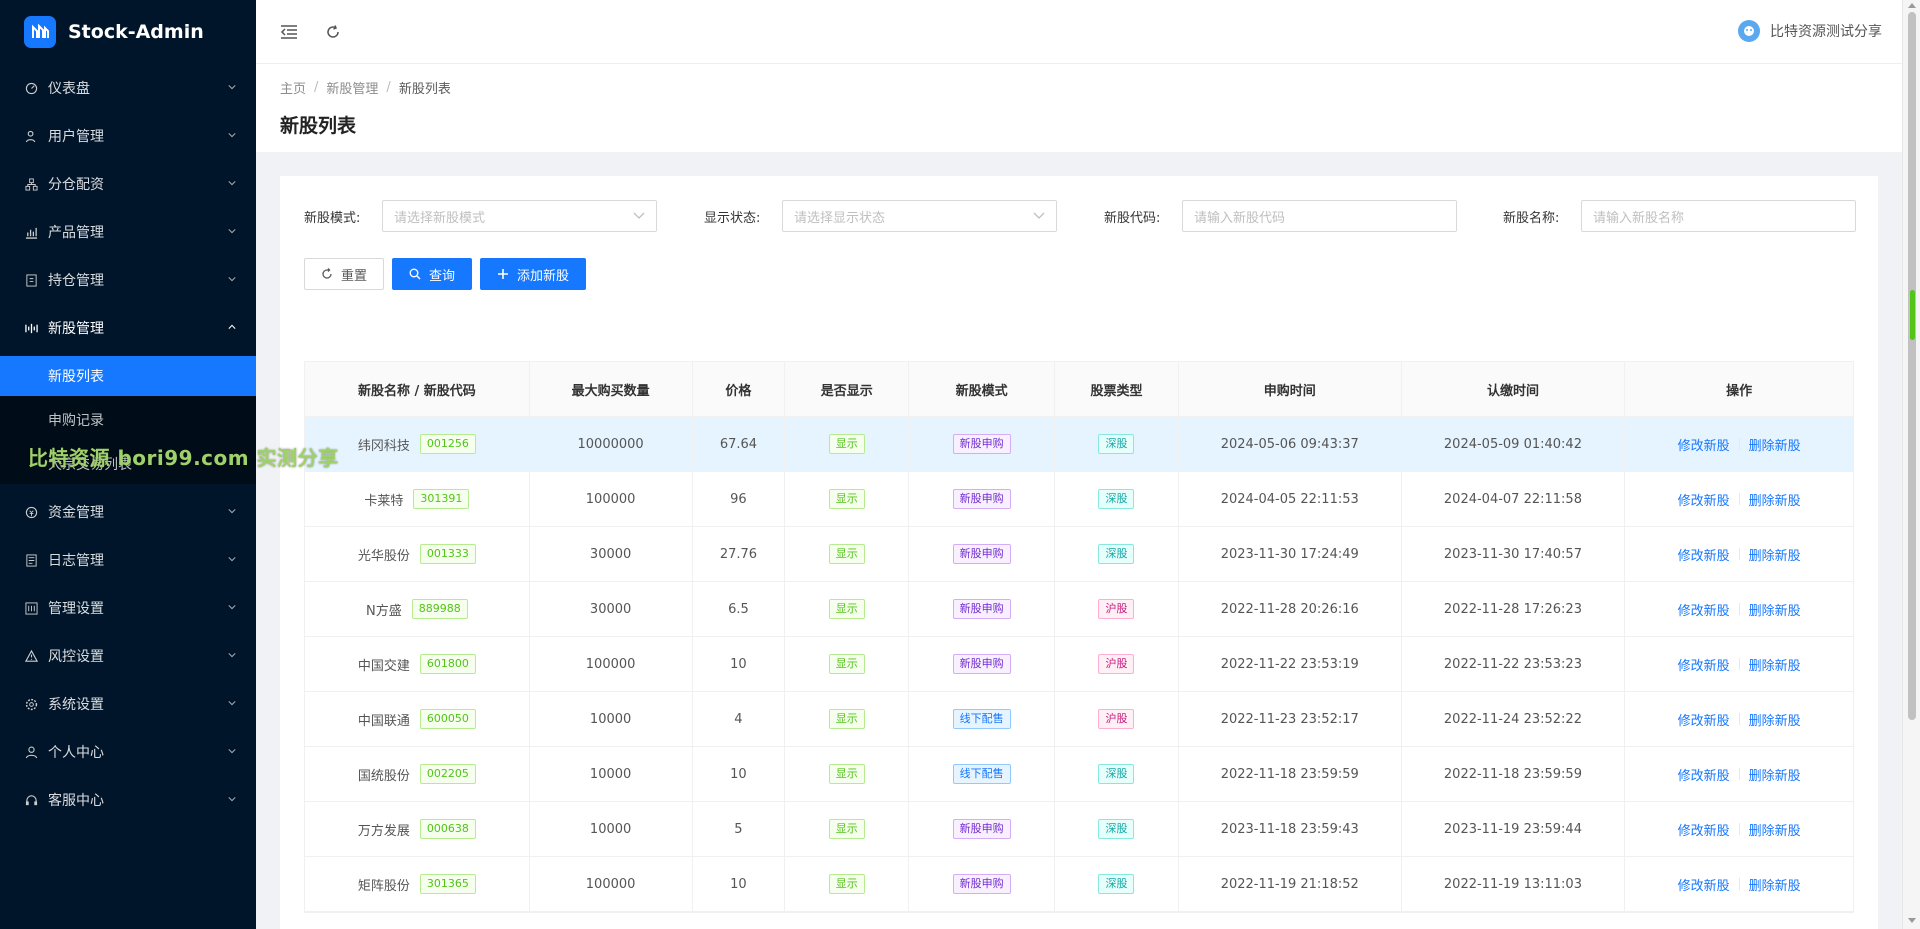  What do you see at coordinates (1912, 366) in the screenshot?
I see `scrollbar-thumb` at bounding box center [1912, 366].